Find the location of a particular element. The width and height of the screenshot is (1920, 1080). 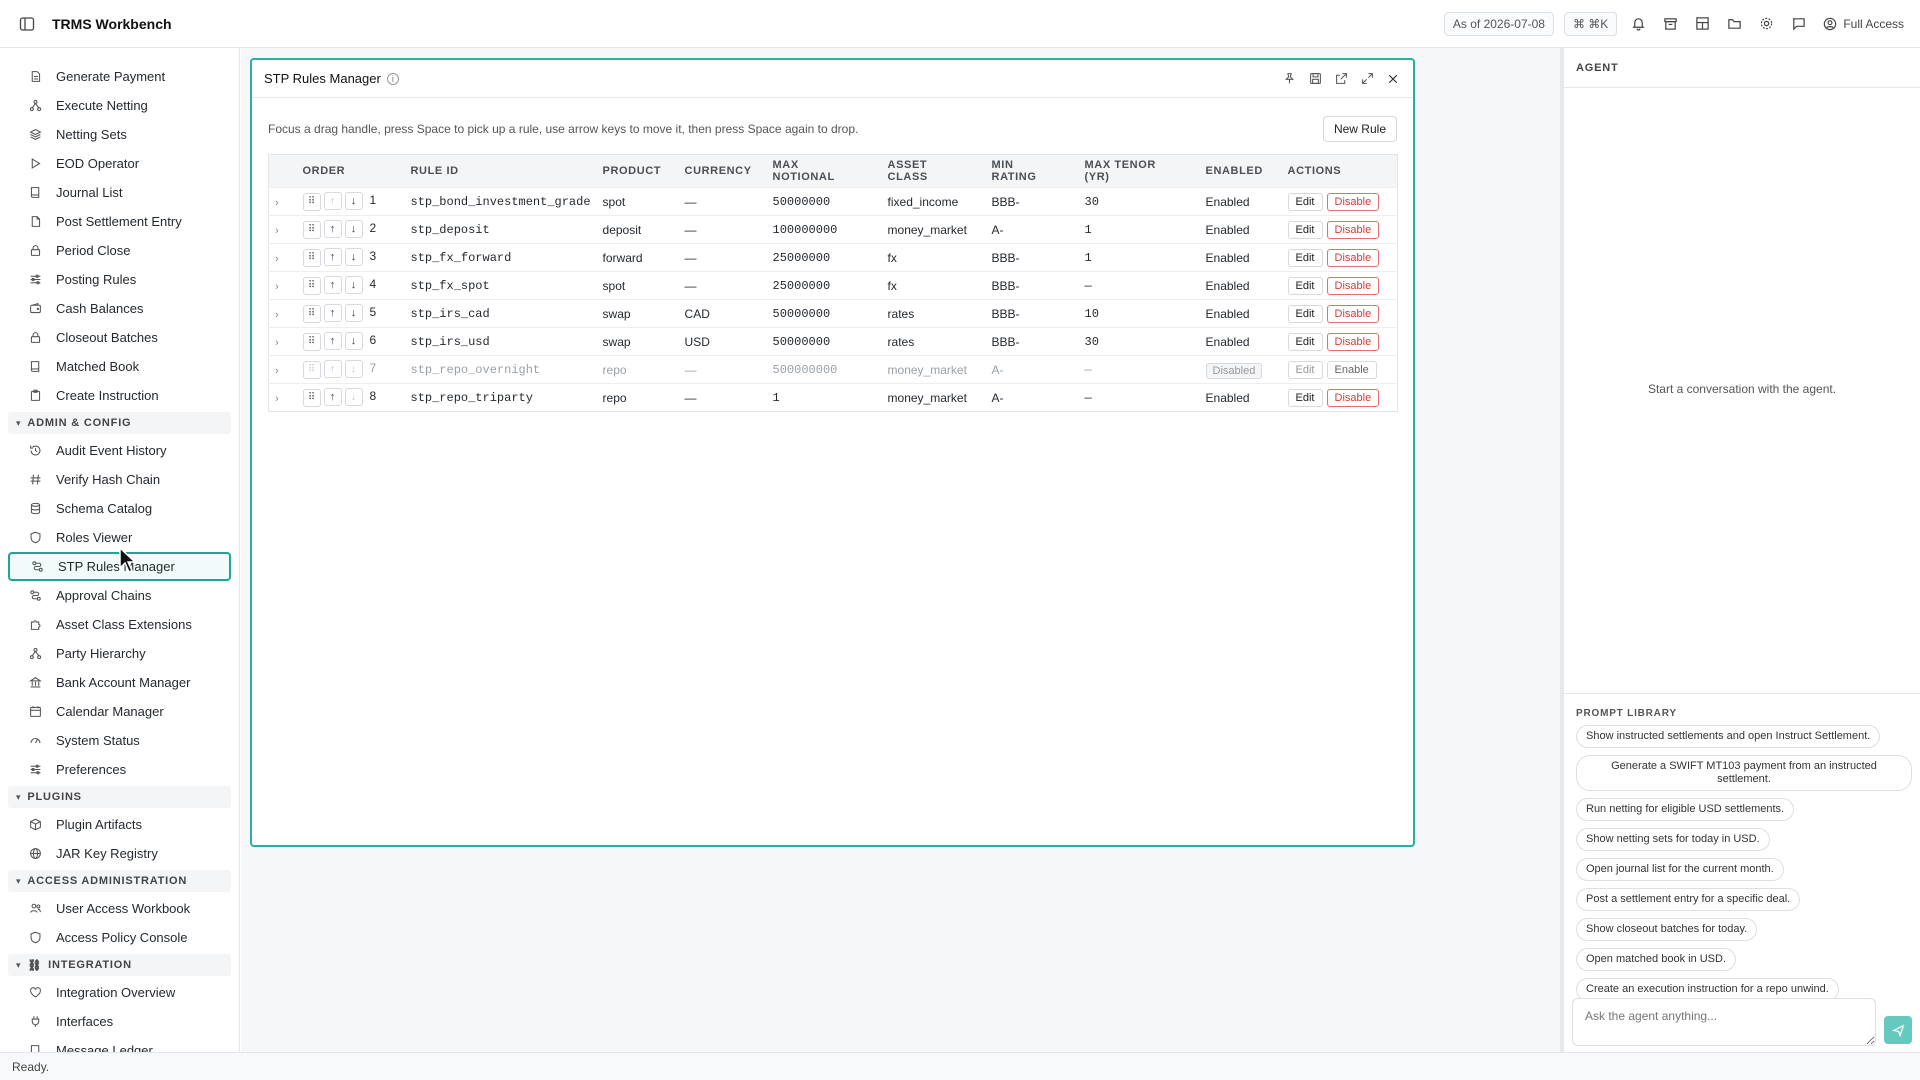

section-integration: ▾ ⛓ INTEGRATION is located at coordinates (119, 965).